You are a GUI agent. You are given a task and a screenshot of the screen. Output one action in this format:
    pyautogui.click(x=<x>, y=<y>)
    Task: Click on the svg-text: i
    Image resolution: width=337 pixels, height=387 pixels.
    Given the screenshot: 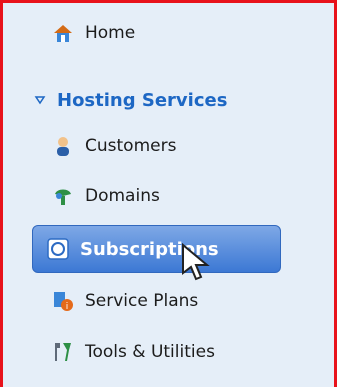 What is the action you would take?
    pyautogui.click(x=67, y=307)
    